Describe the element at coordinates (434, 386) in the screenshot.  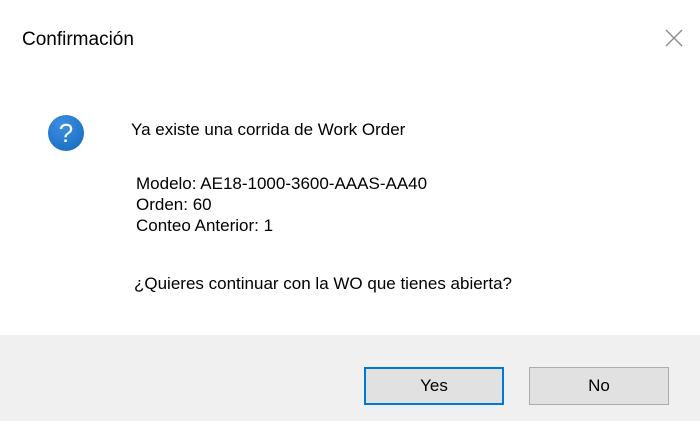
I see `yes-button: Yes` at that location.